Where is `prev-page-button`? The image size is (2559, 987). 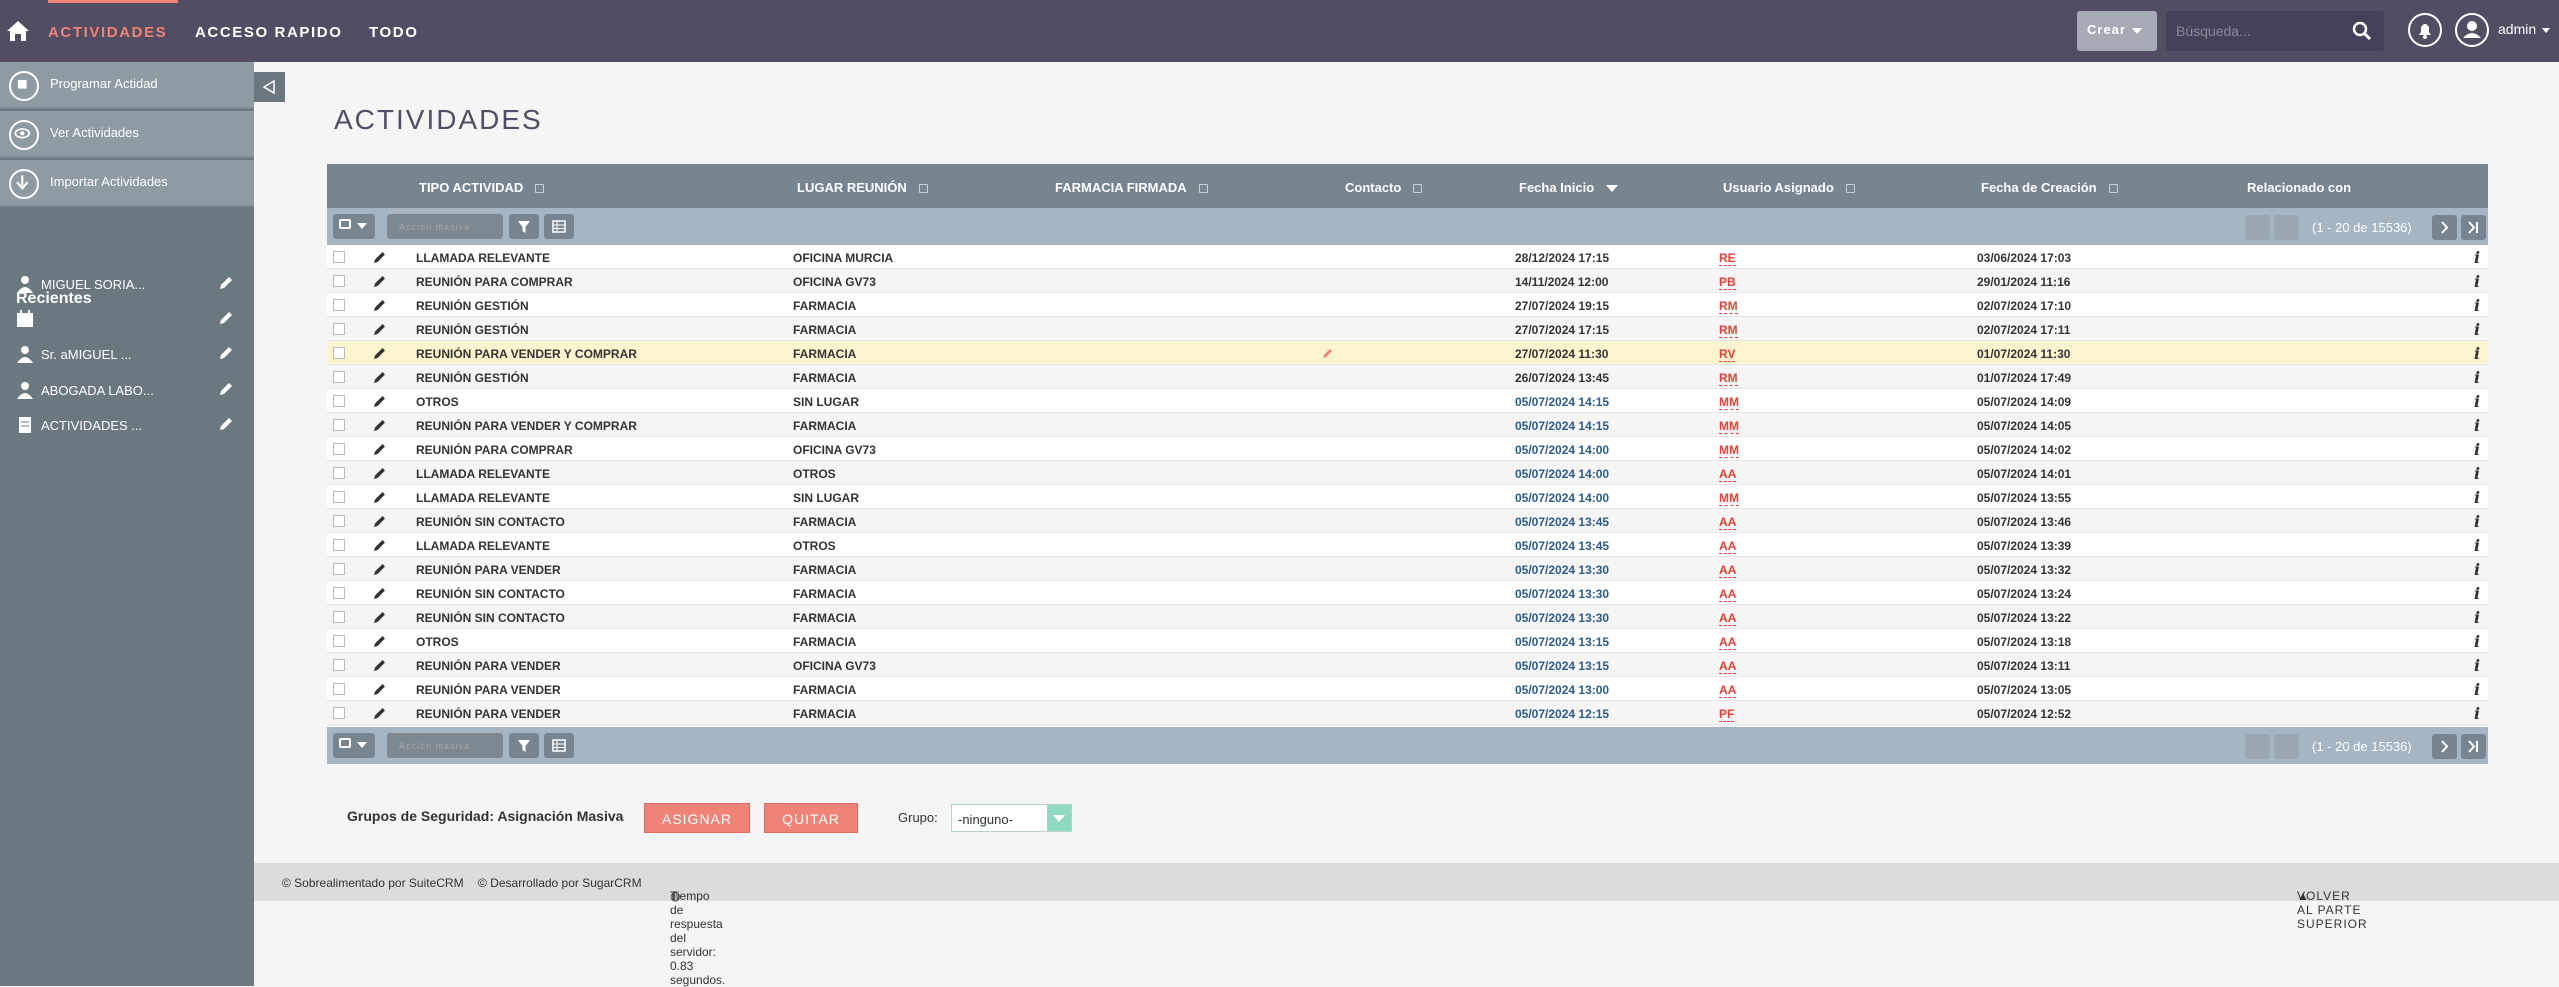 prev-page-button is located at coordinates (2286, 227).